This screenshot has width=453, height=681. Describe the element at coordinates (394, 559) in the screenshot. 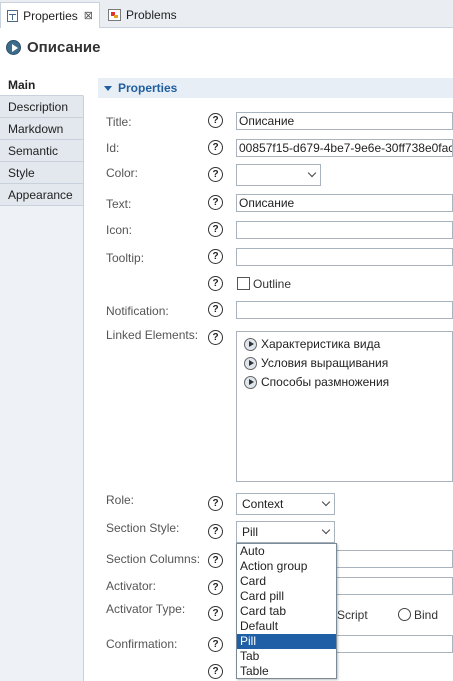

I see `section-columns-field` at that location.